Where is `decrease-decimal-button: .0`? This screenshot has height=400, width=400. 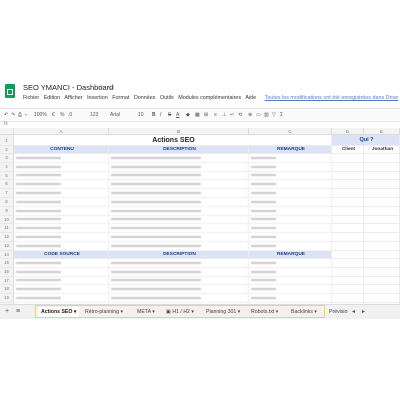
decrease-decimal-button: .0 is located at coordinates (70, 115).